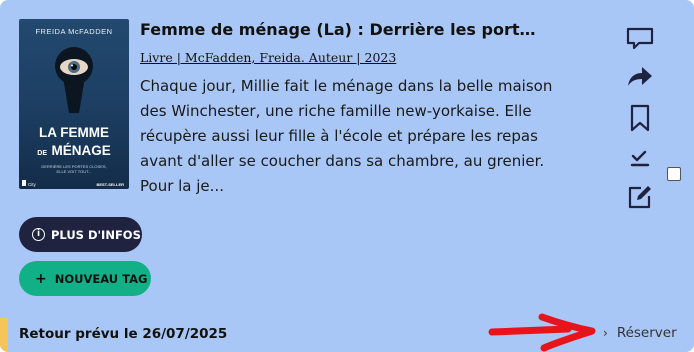 This screenshot has width=694, height=352. What do you see at coordinates (640, 159) in the screenshot?
I see `checklist-icon` at bounding box center [640, 159].